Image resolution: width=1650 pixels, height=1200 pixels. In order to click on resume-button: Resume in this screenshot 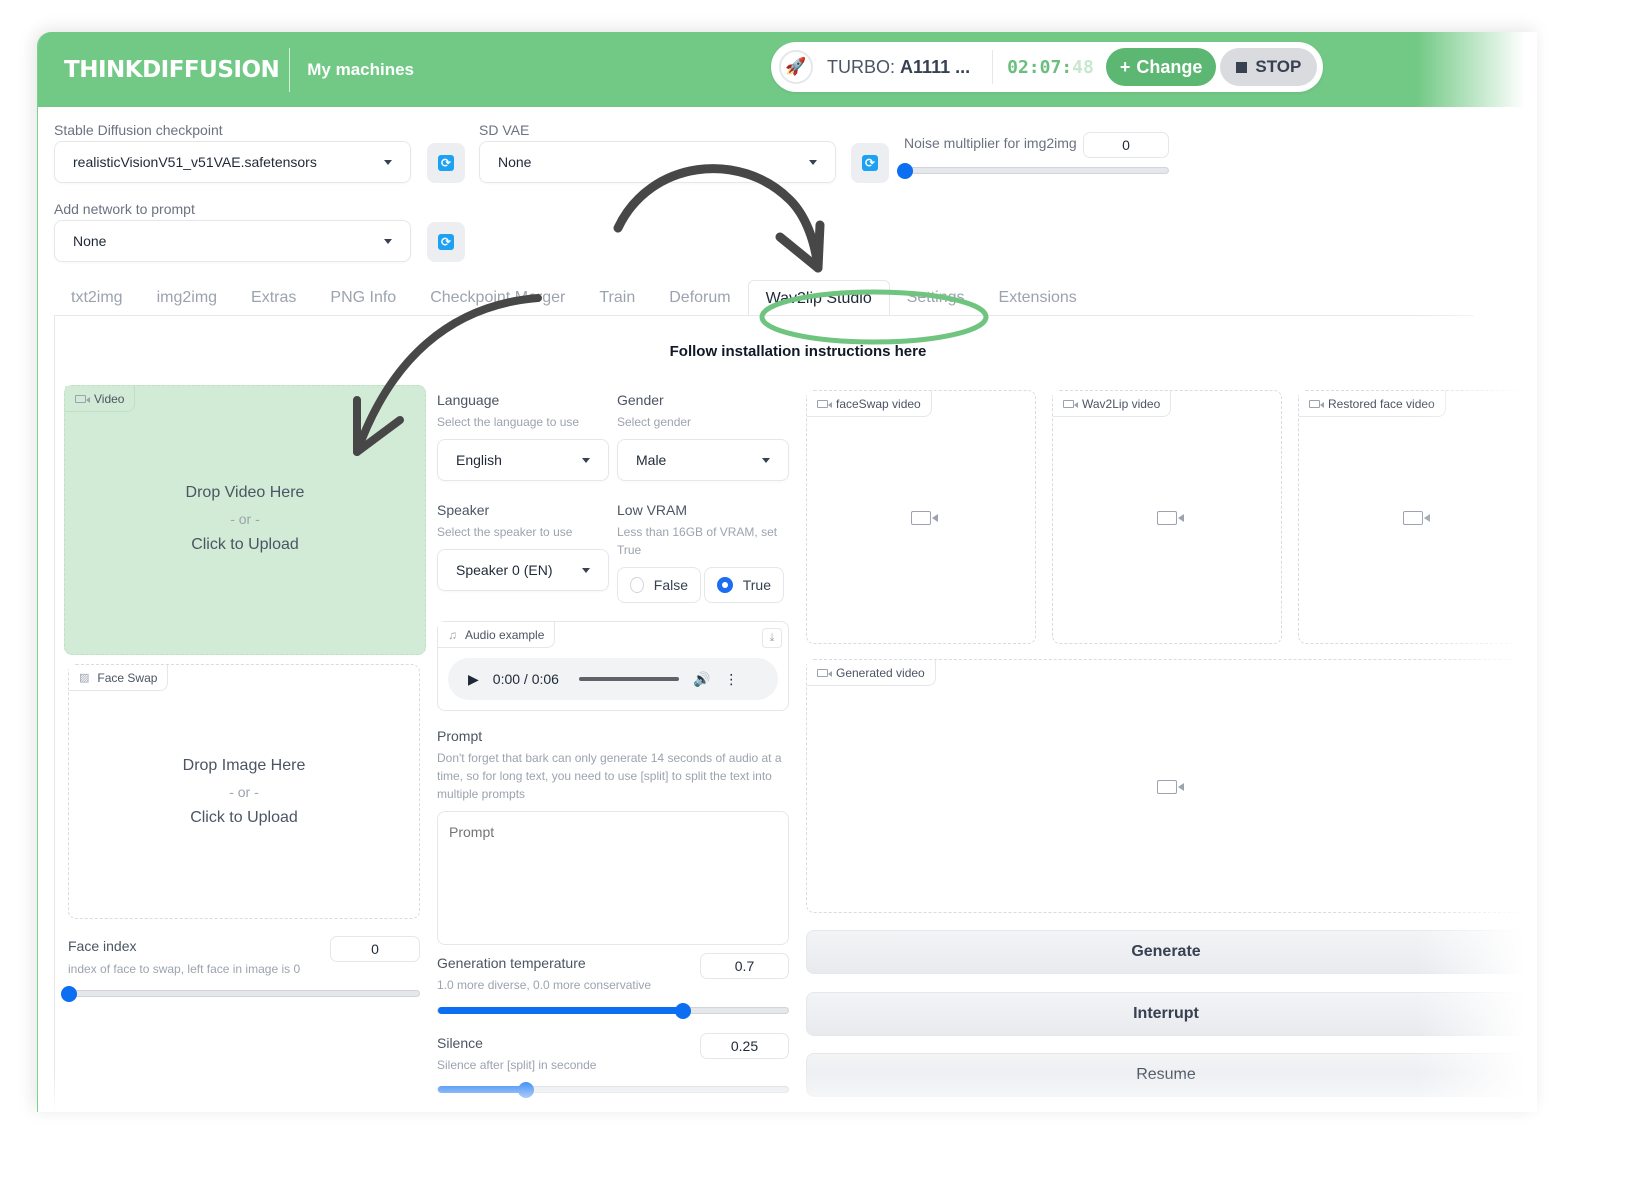, I will do `click(1166, 1075)`.